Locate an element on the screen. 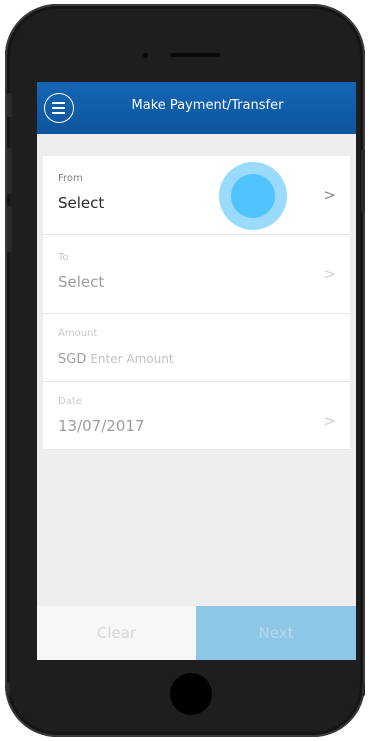  volume-down-button is located at coordinates (9, 229).